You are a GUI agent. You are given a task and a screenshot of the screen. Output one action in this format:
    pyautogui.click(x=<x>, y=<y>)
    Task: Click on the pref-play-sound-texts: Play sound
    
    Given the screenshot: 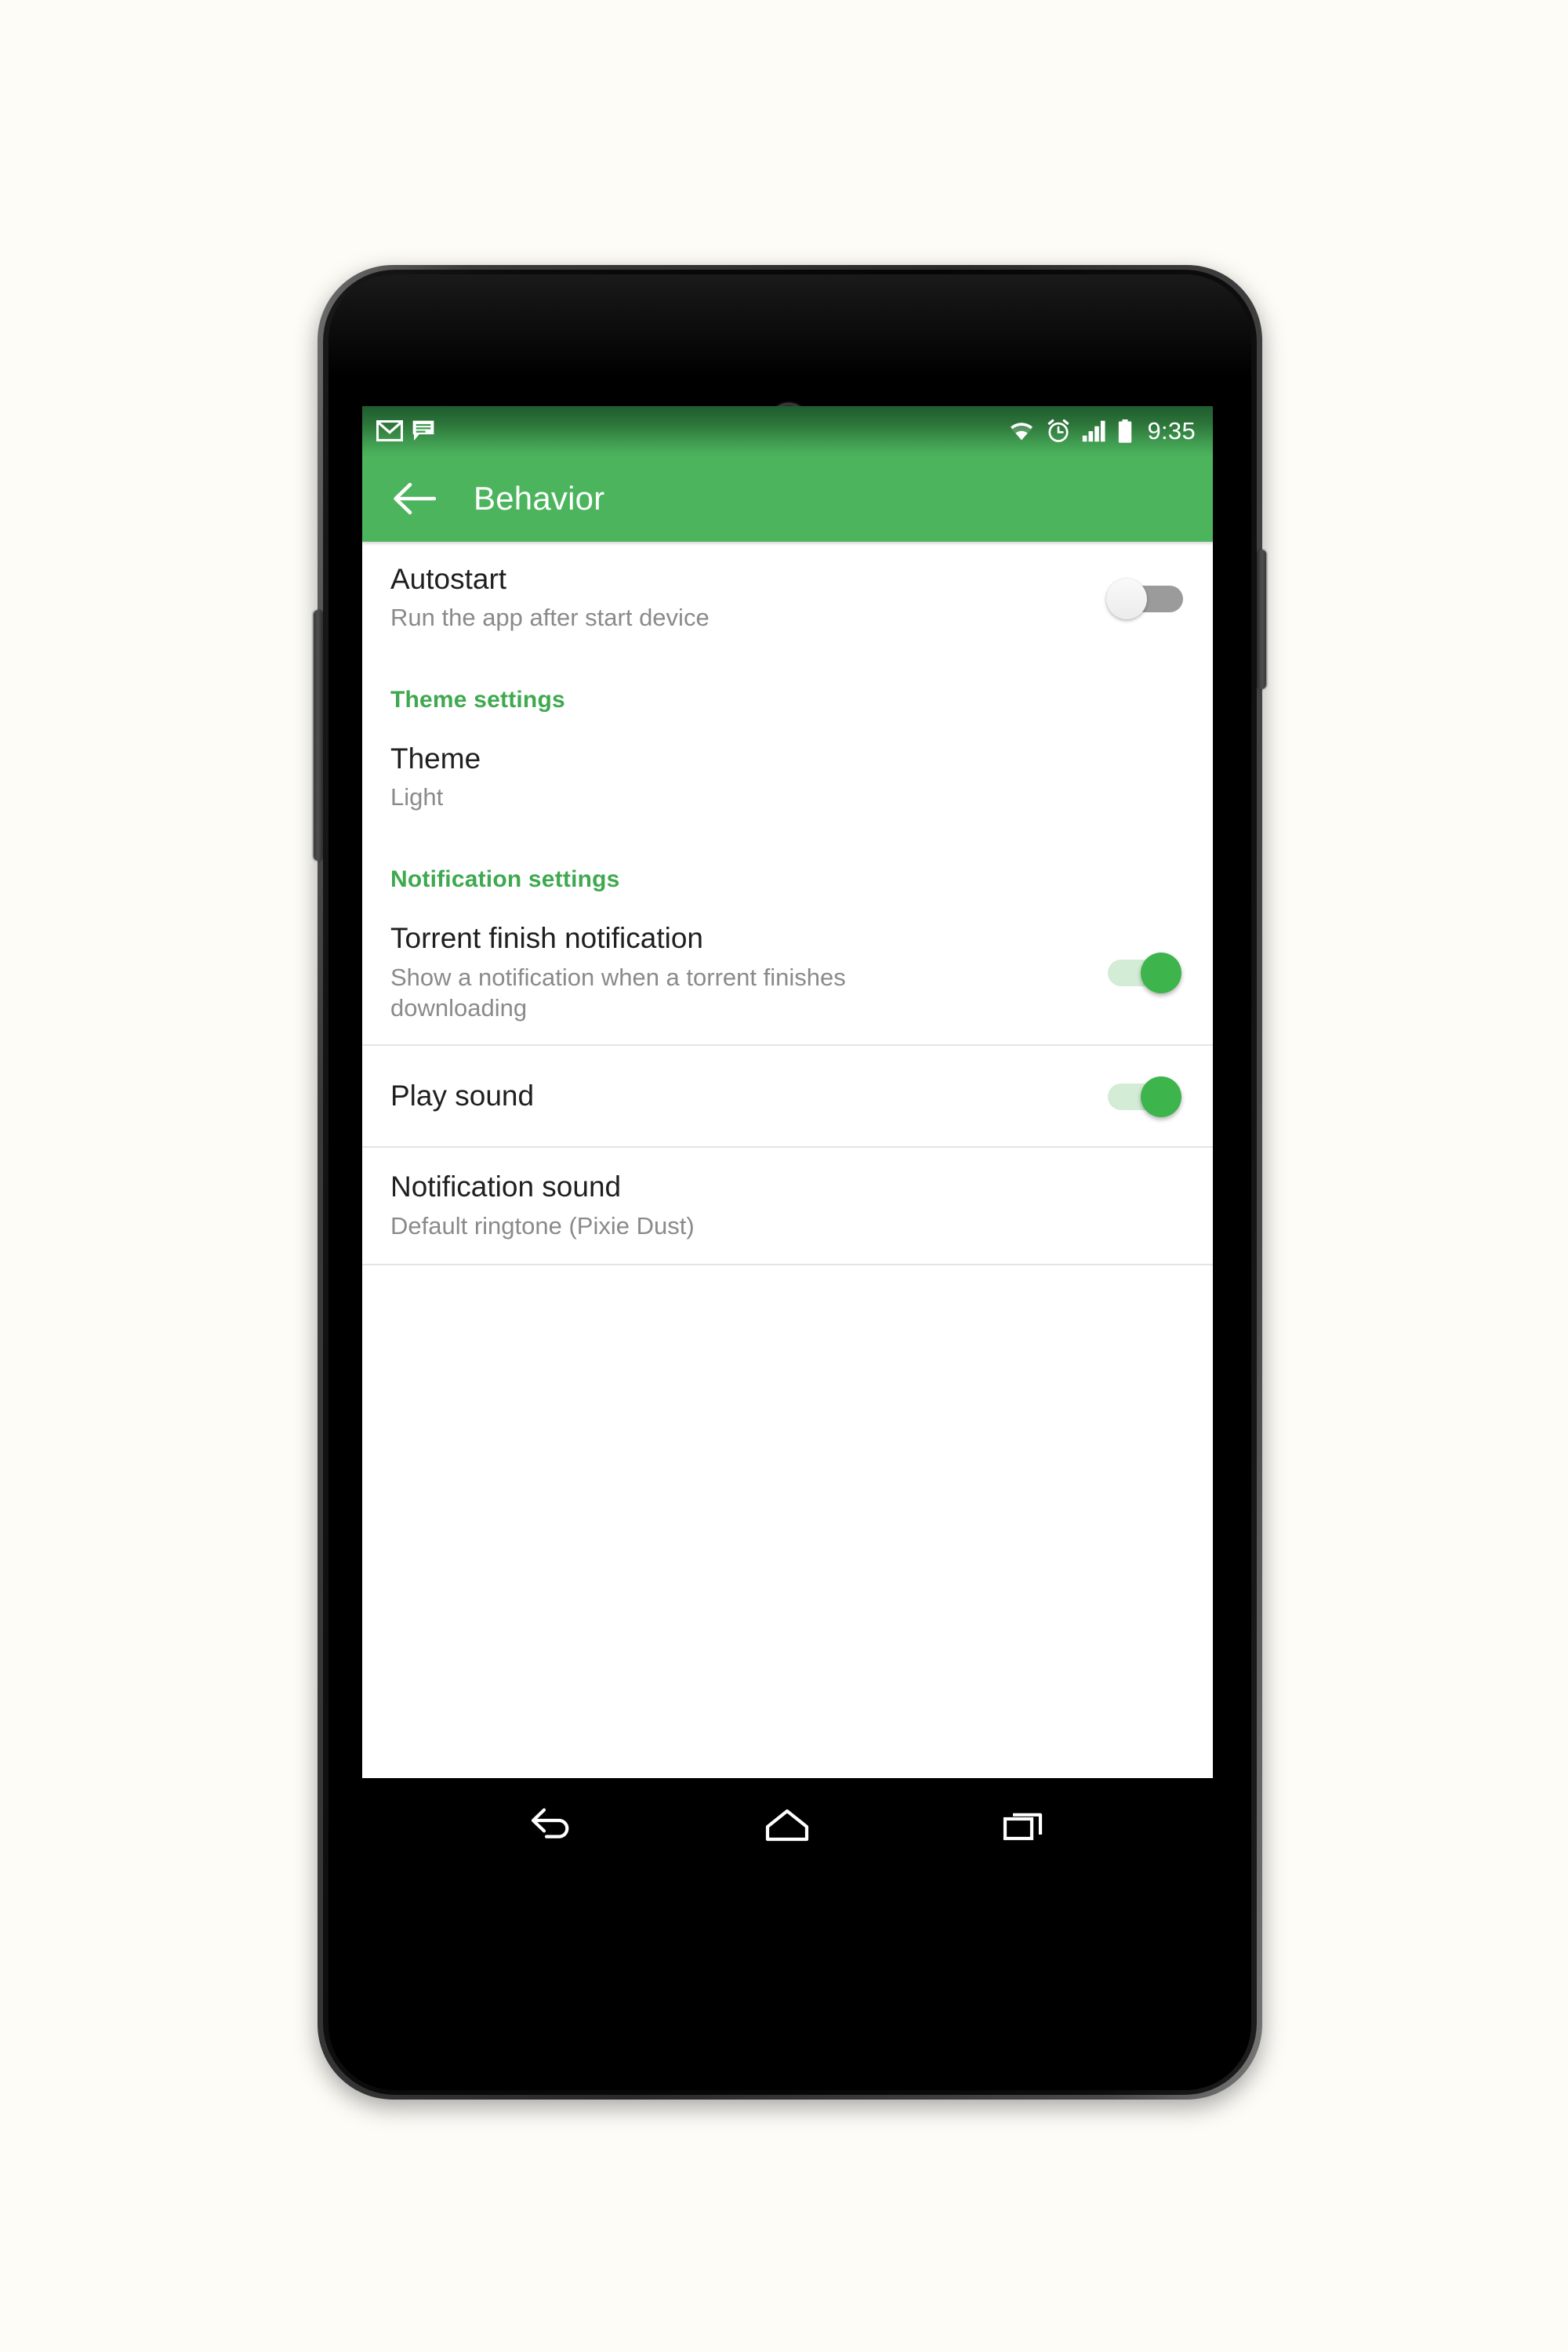 What is the action you would take?
    pyautogui.click(x=749, y=1096)
    